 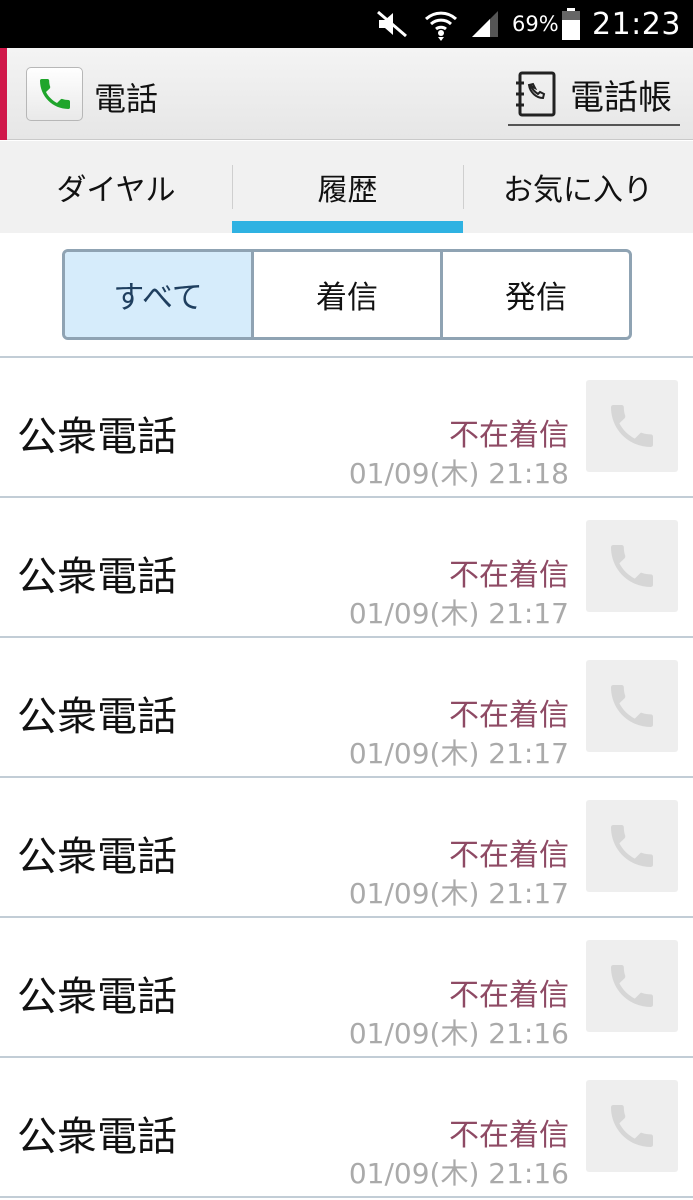 I want to click on tab-bar: ダイヤル 履歴 お気に入り, so click(x=346, y=187).